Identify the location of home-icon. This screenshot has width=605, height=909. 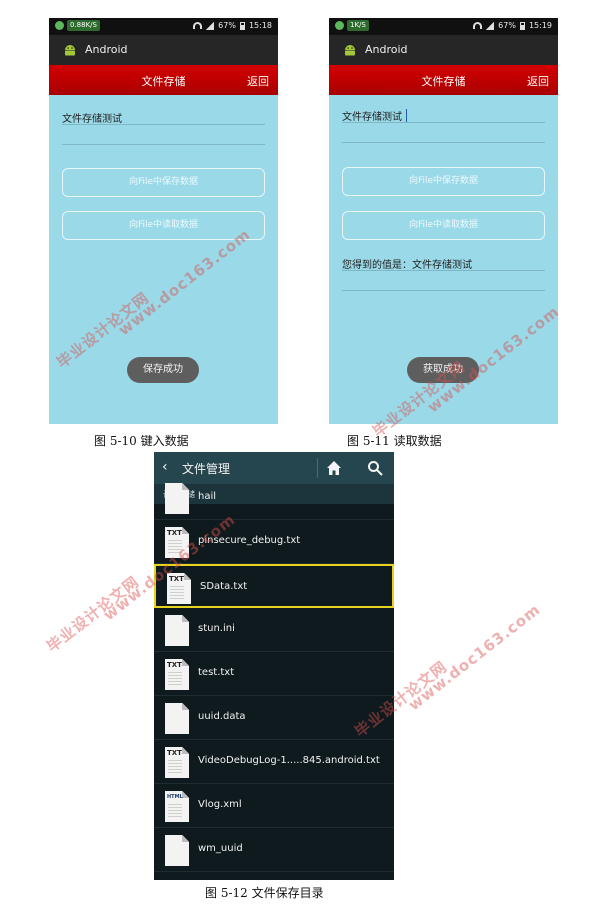
(334, 468).